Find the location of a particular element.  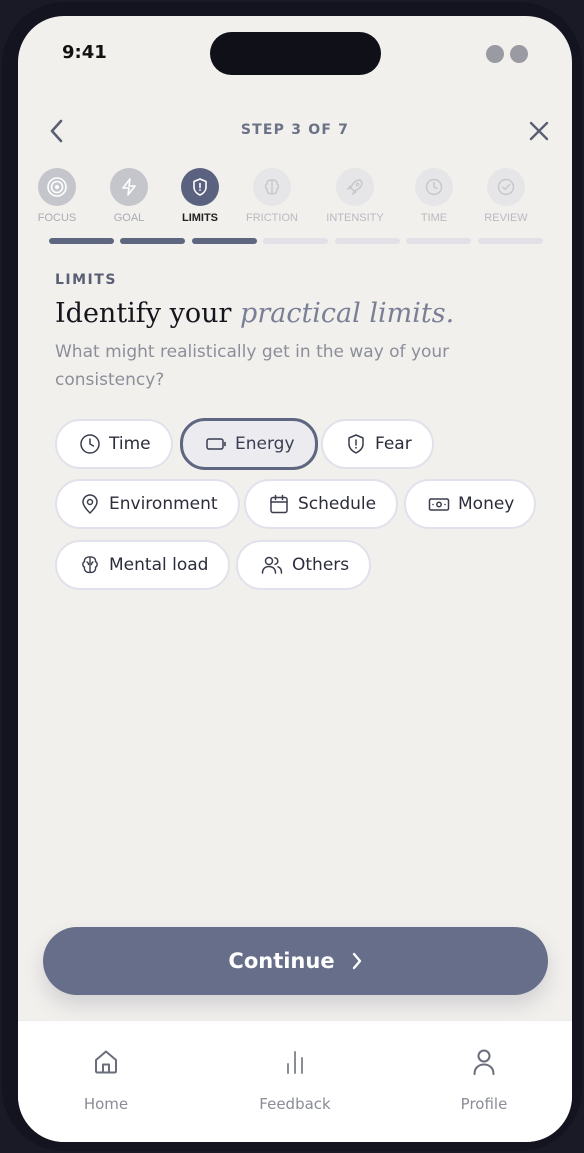

step-goal: GOAL is located at coordinates (129, 196).